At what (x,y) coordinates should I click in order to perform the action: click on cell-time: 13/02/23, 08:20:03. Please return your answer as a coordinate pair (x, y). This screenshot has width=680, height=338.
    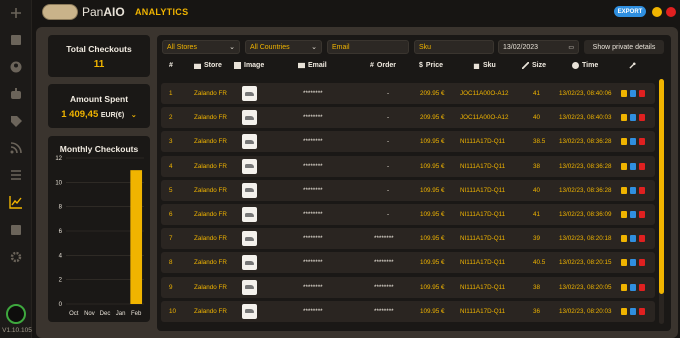
    Looking at the image, I should click on (585, 311).